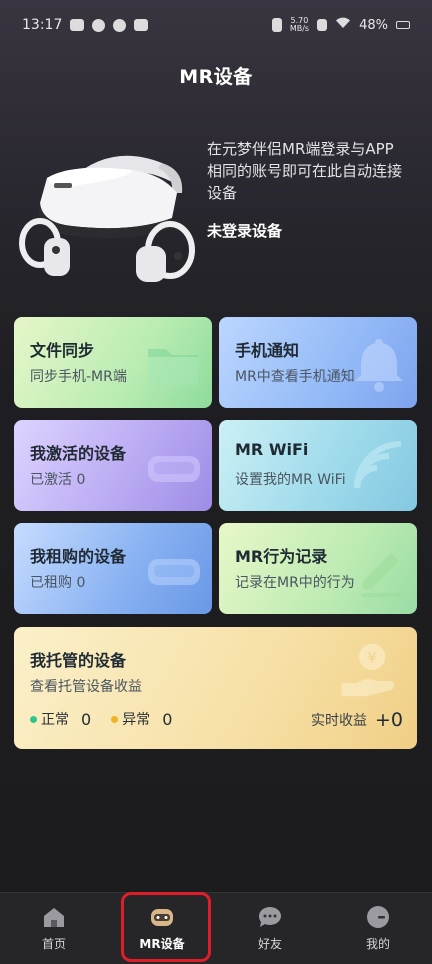 Image resolution: width=432 pixels, height=964 pixels. Describe the element at coordinates (378, 465) in the screenshot. I see `wifi-signal-icon` at that location.